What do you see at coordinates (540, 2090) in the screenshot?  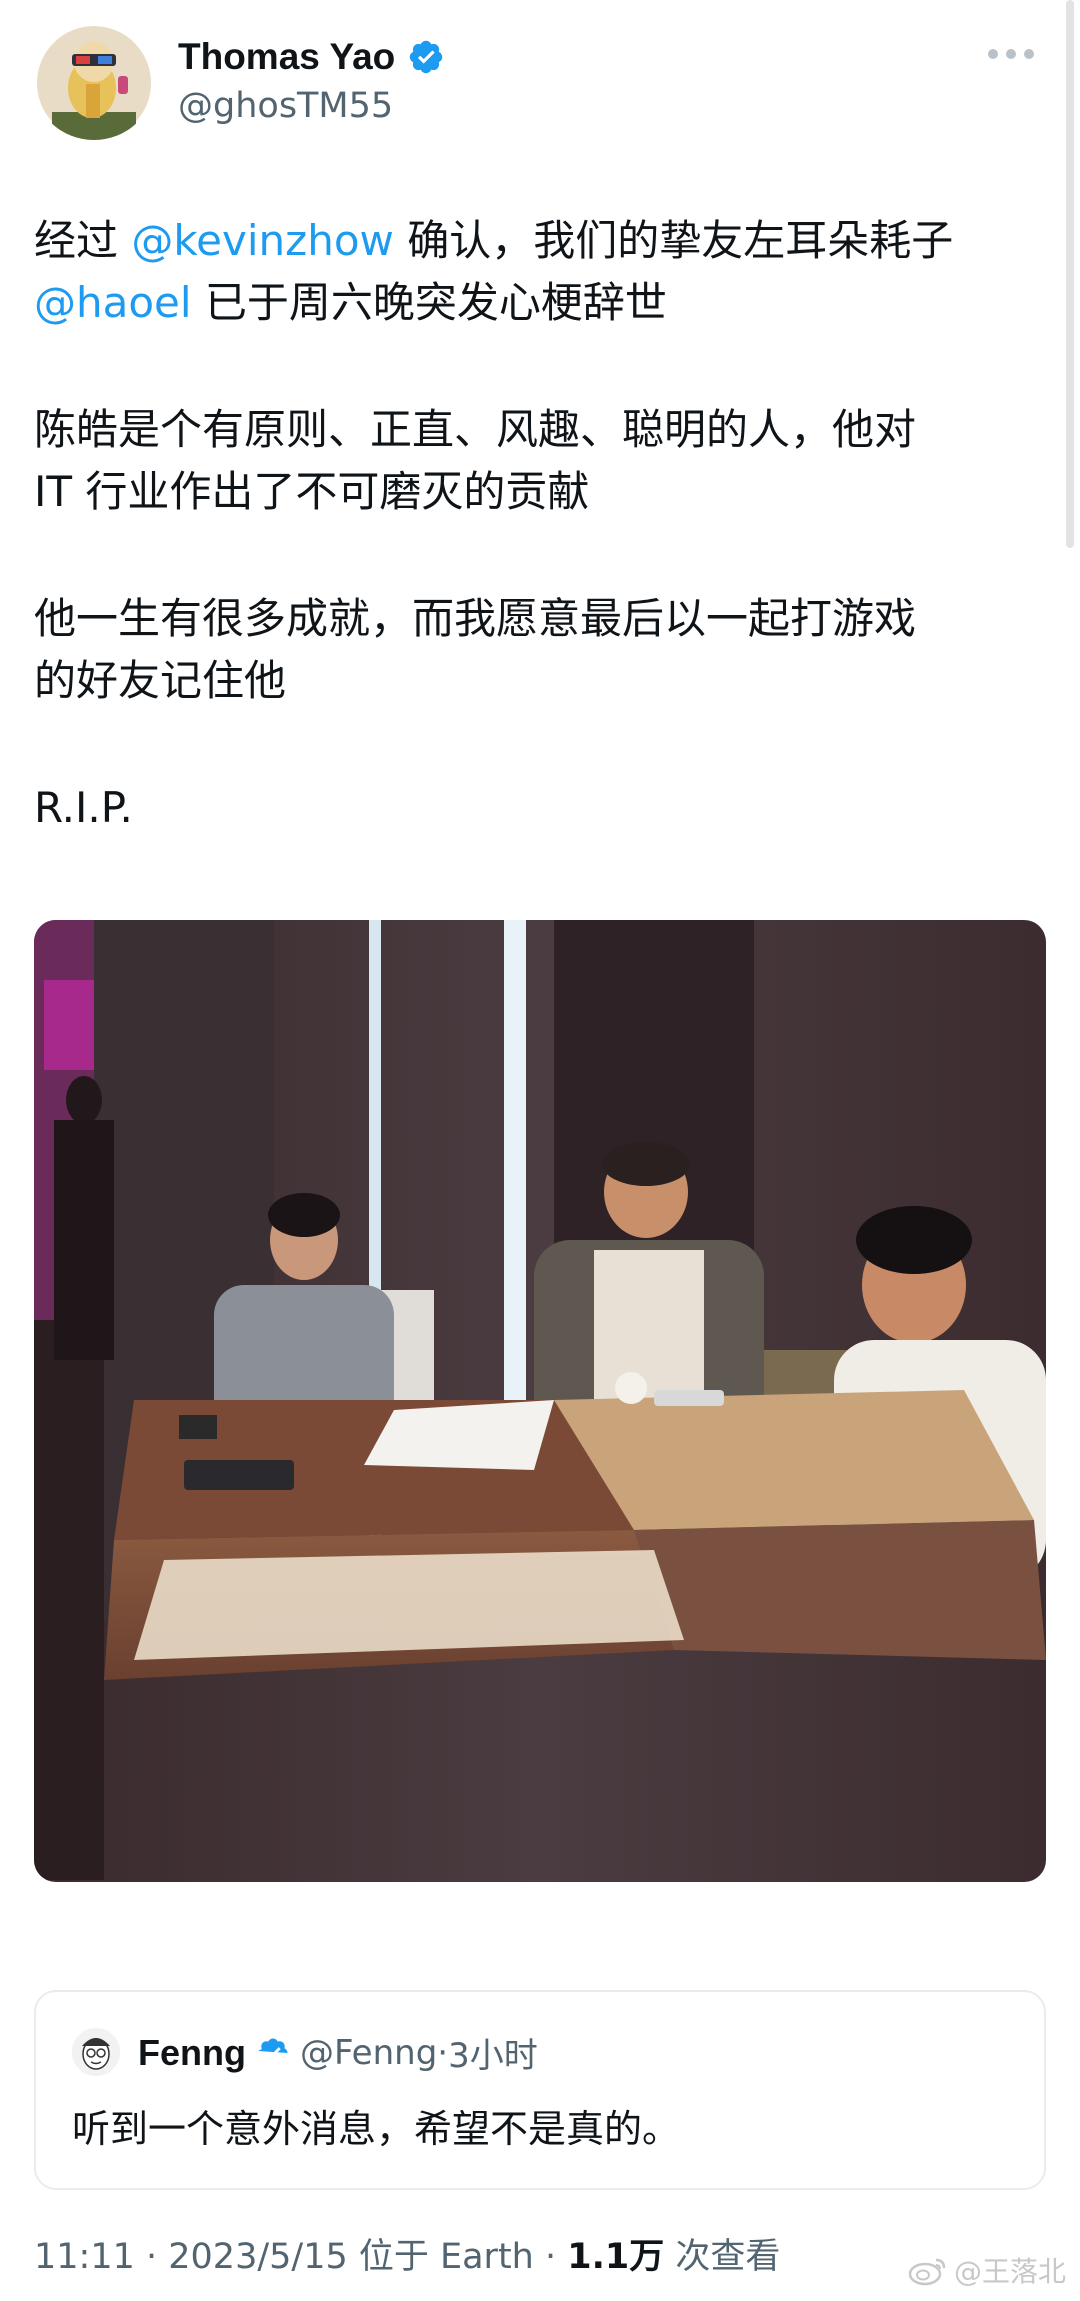 I see `quoted-tweet-card: Fenng @Fenng · 3小时 听到一个意外消息，希望不是真的。` at bounding box center [540, 2090].